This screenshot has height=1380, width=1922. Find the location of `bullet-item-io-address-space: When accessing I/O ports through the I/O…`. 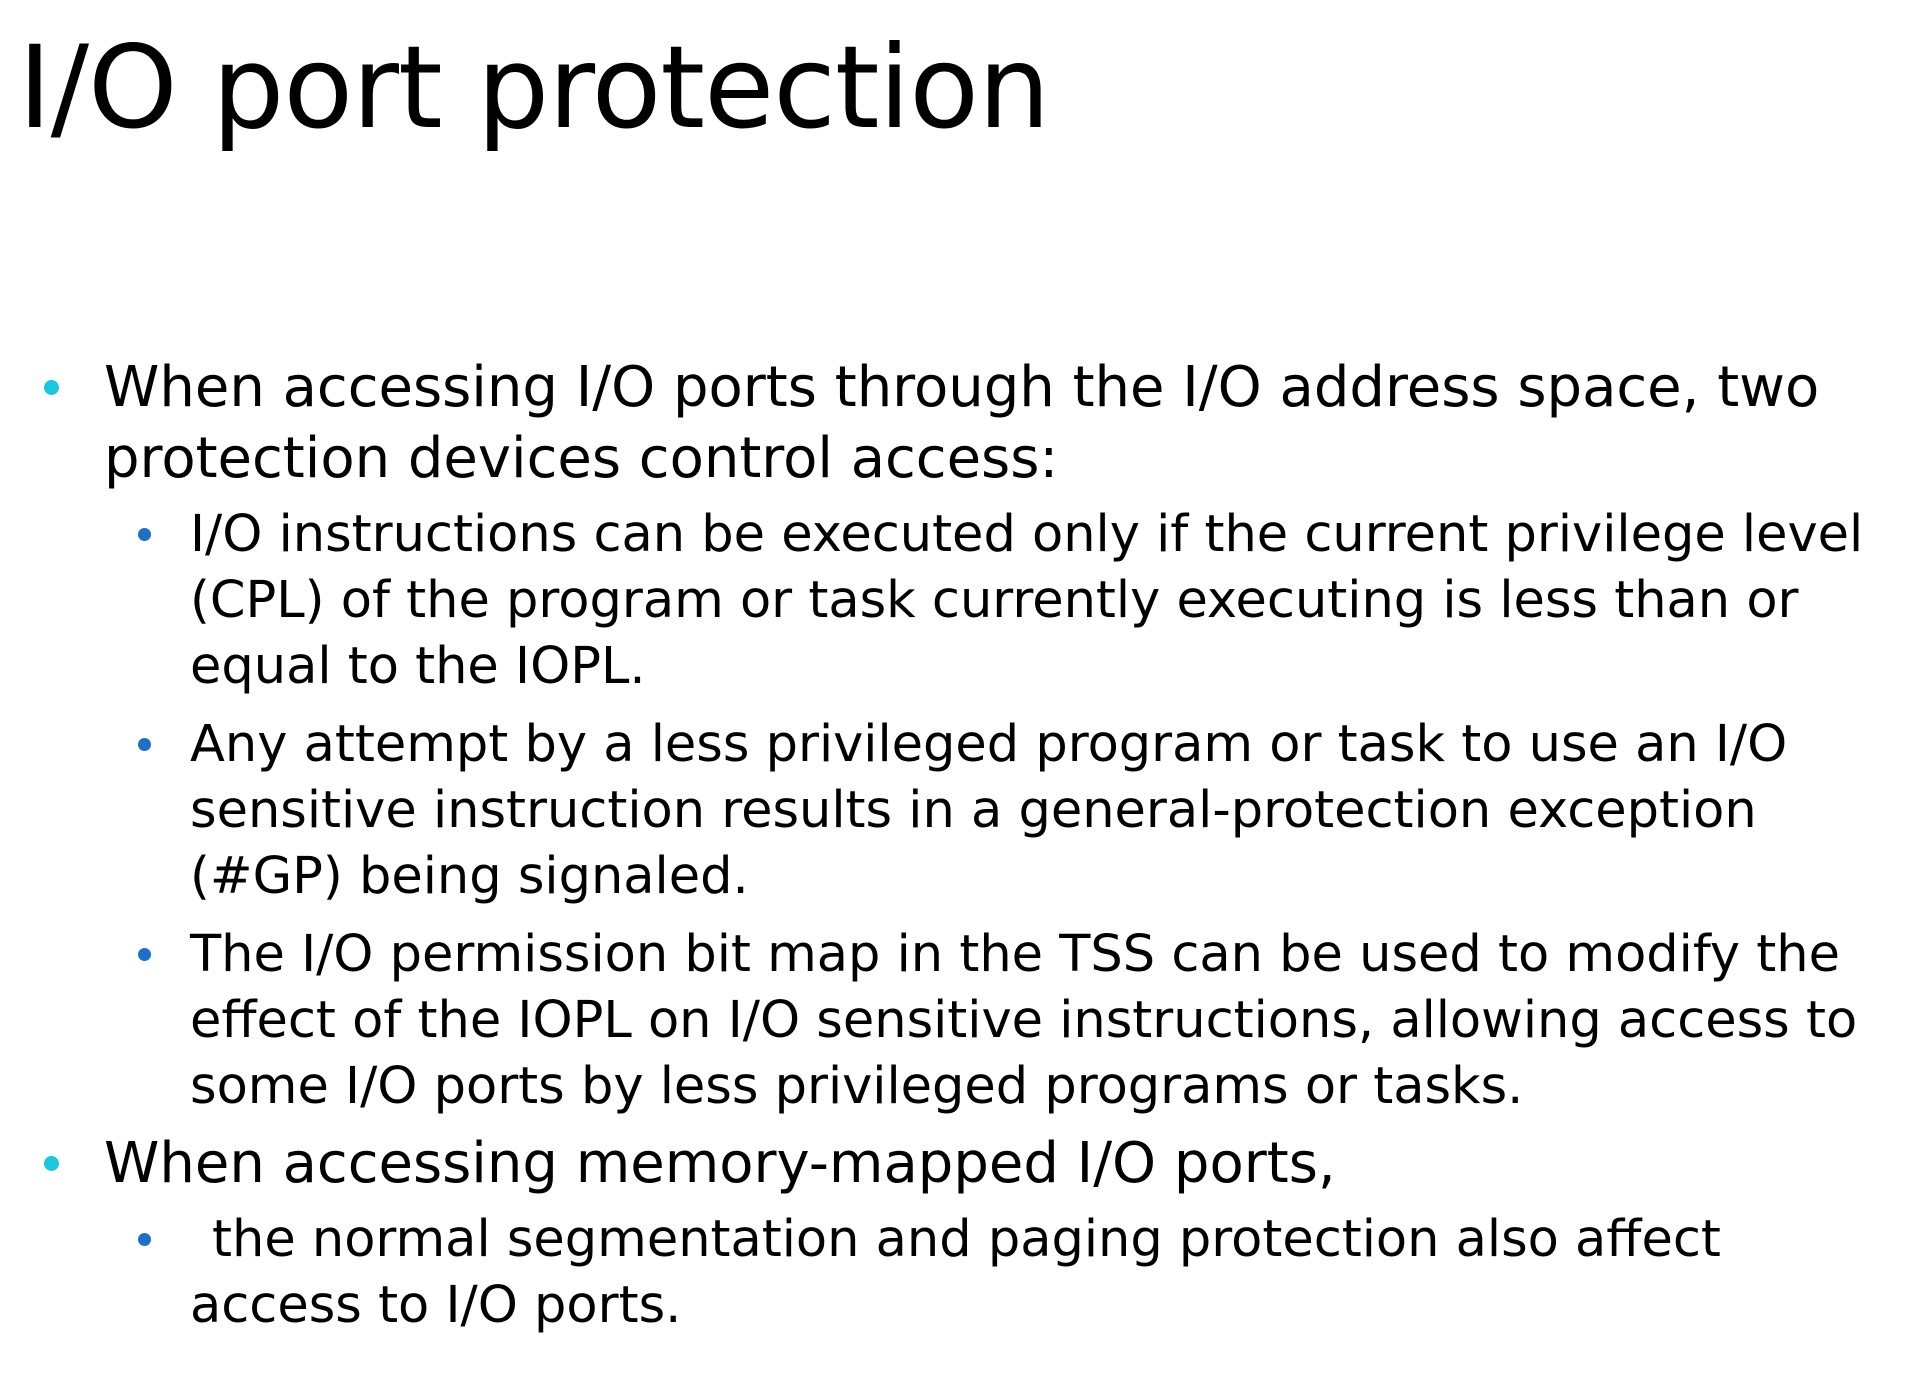

bullet-item-io-address-space: When accessing I/O ports through the I/O… is located at coordinates (932, 423).